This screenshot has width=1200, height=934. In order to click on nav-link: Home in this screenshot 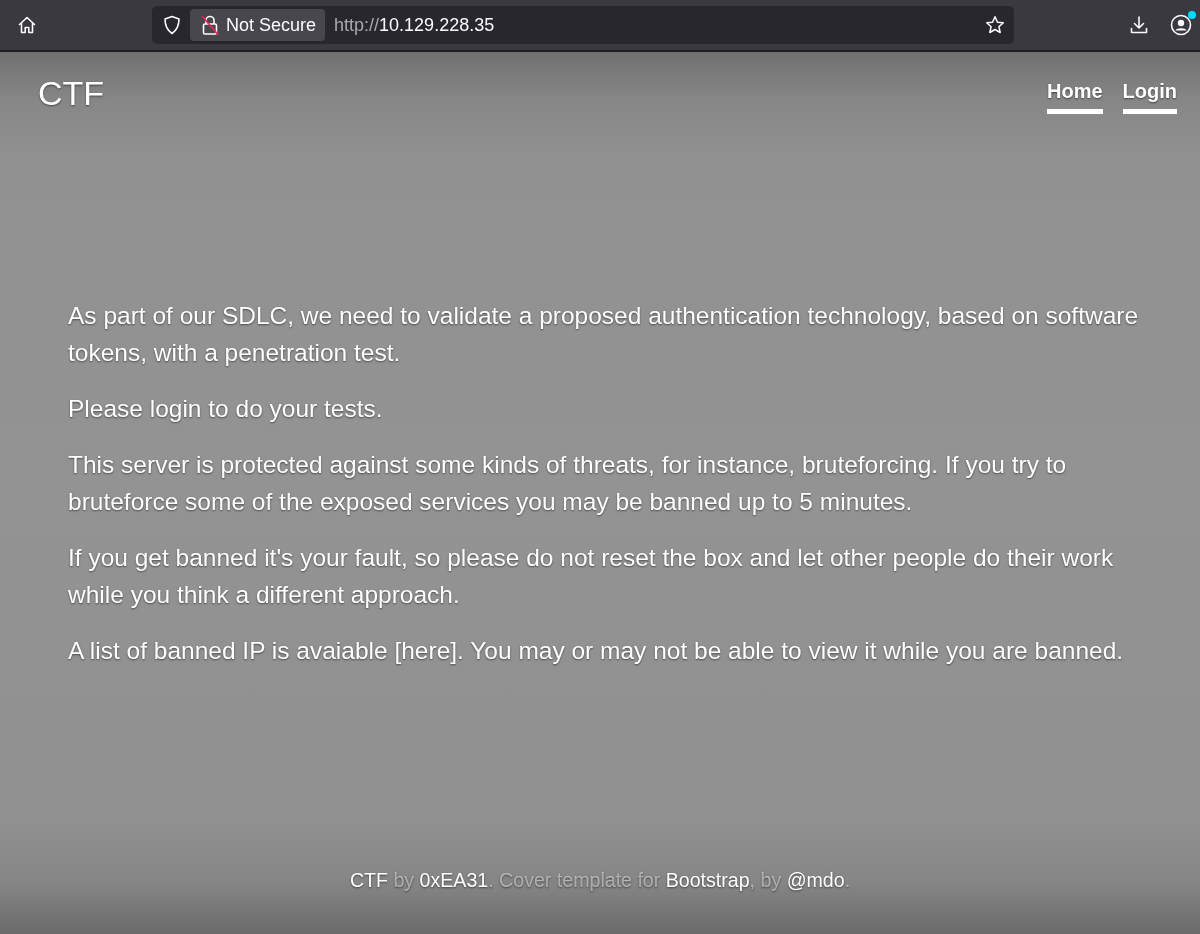, I will do `click(1075, 96)`.